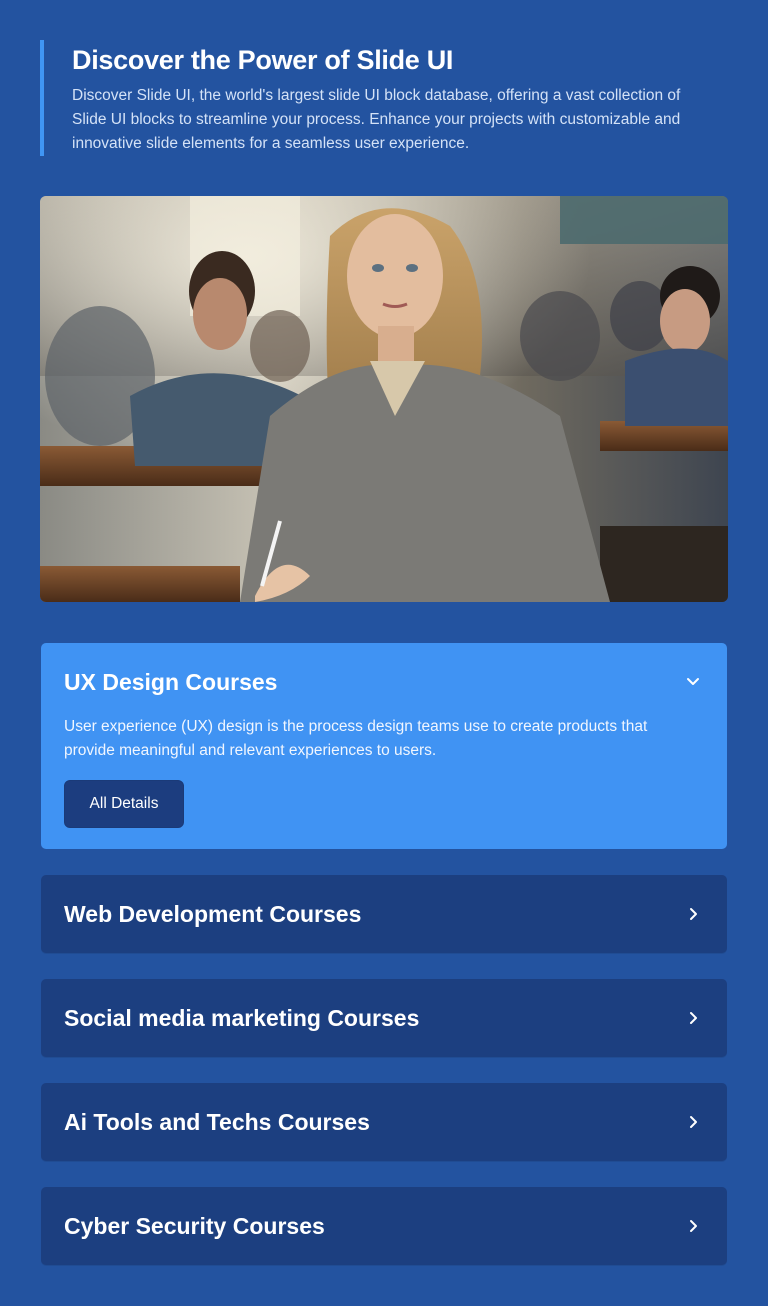 The image size is (768, 1306). Describe the element at coordinates (384, 1122) in the screenshot. I see `accordion-item-ai-tools: Ai Tools and Techs Courses` at that location.